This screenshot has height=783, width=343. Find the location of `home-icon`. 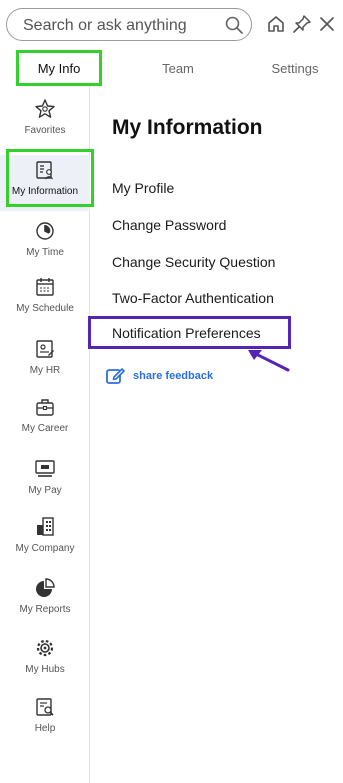

home-icon is located at coordinates (276, 24).